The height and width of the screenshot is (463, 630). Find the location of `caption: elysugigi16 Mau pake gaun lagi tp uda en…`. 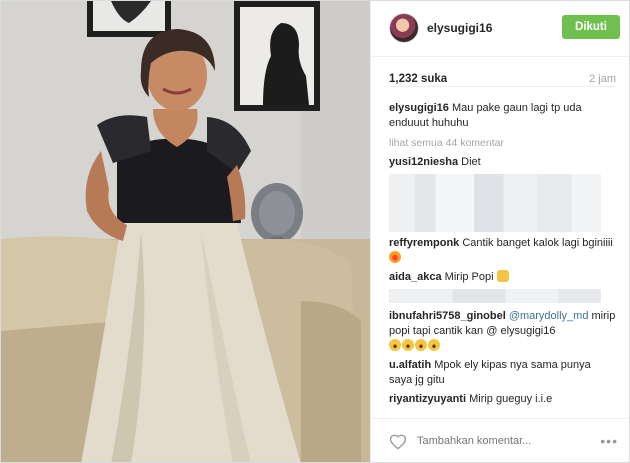

caption: elysugigi16 Mau pake gaun lagi tp uda en… is located at coordinates (502, 116).